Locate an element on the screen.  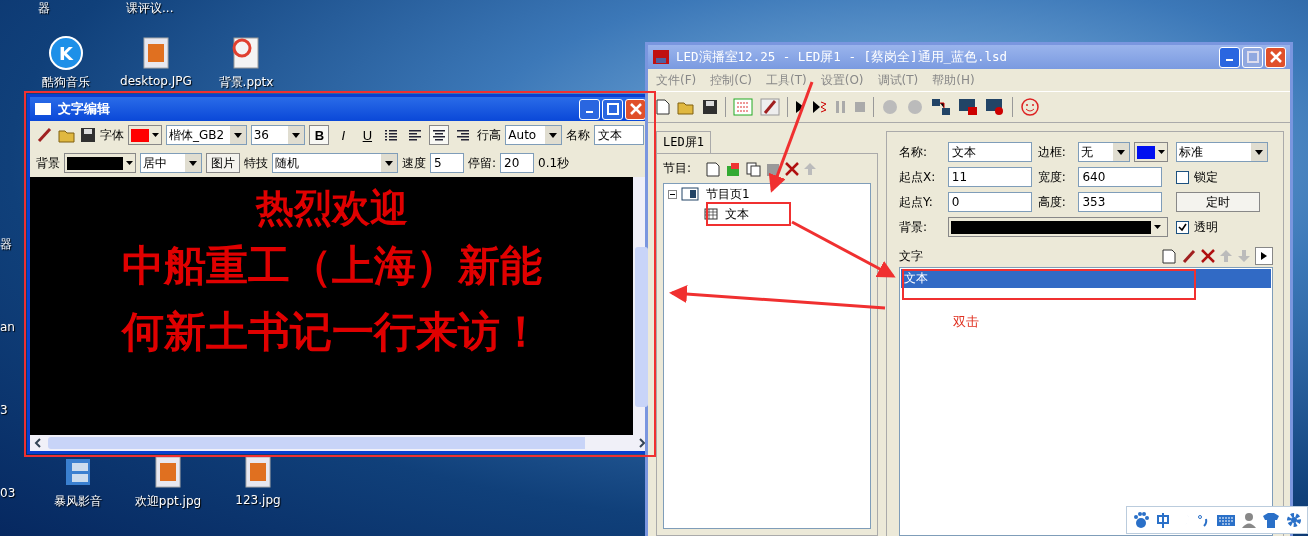
format-button: I is located at coordinates (343, 135).